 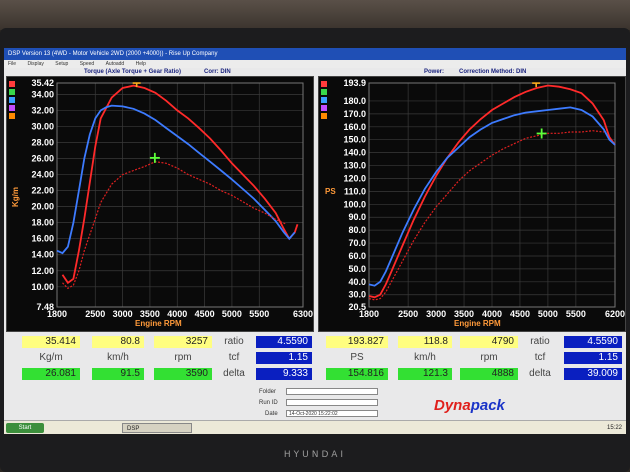 I want to click on power-y-tick: 180.0, so click(x=354, y=101).